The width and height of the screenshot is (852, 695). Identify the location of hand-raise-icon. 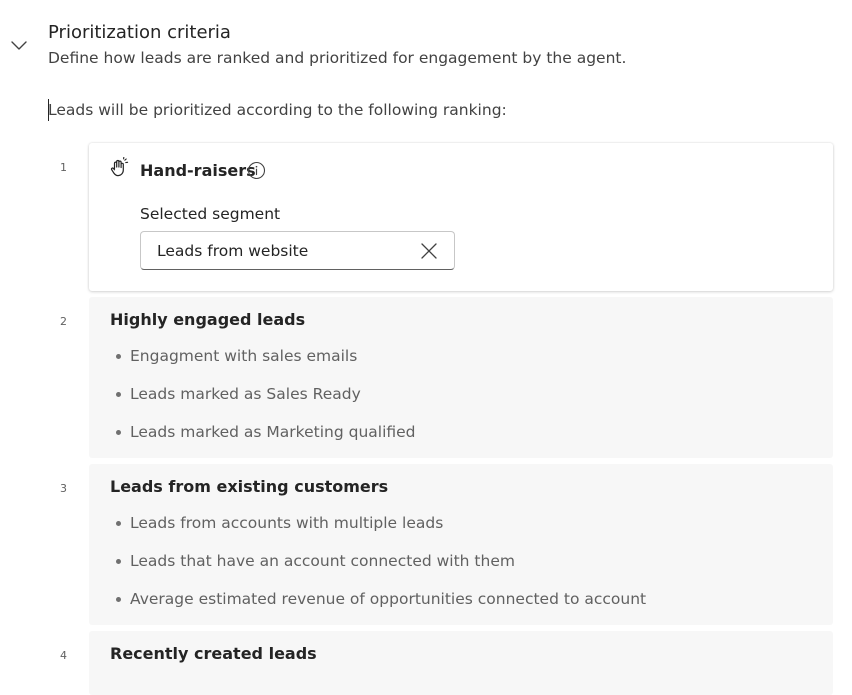
(119, 167).